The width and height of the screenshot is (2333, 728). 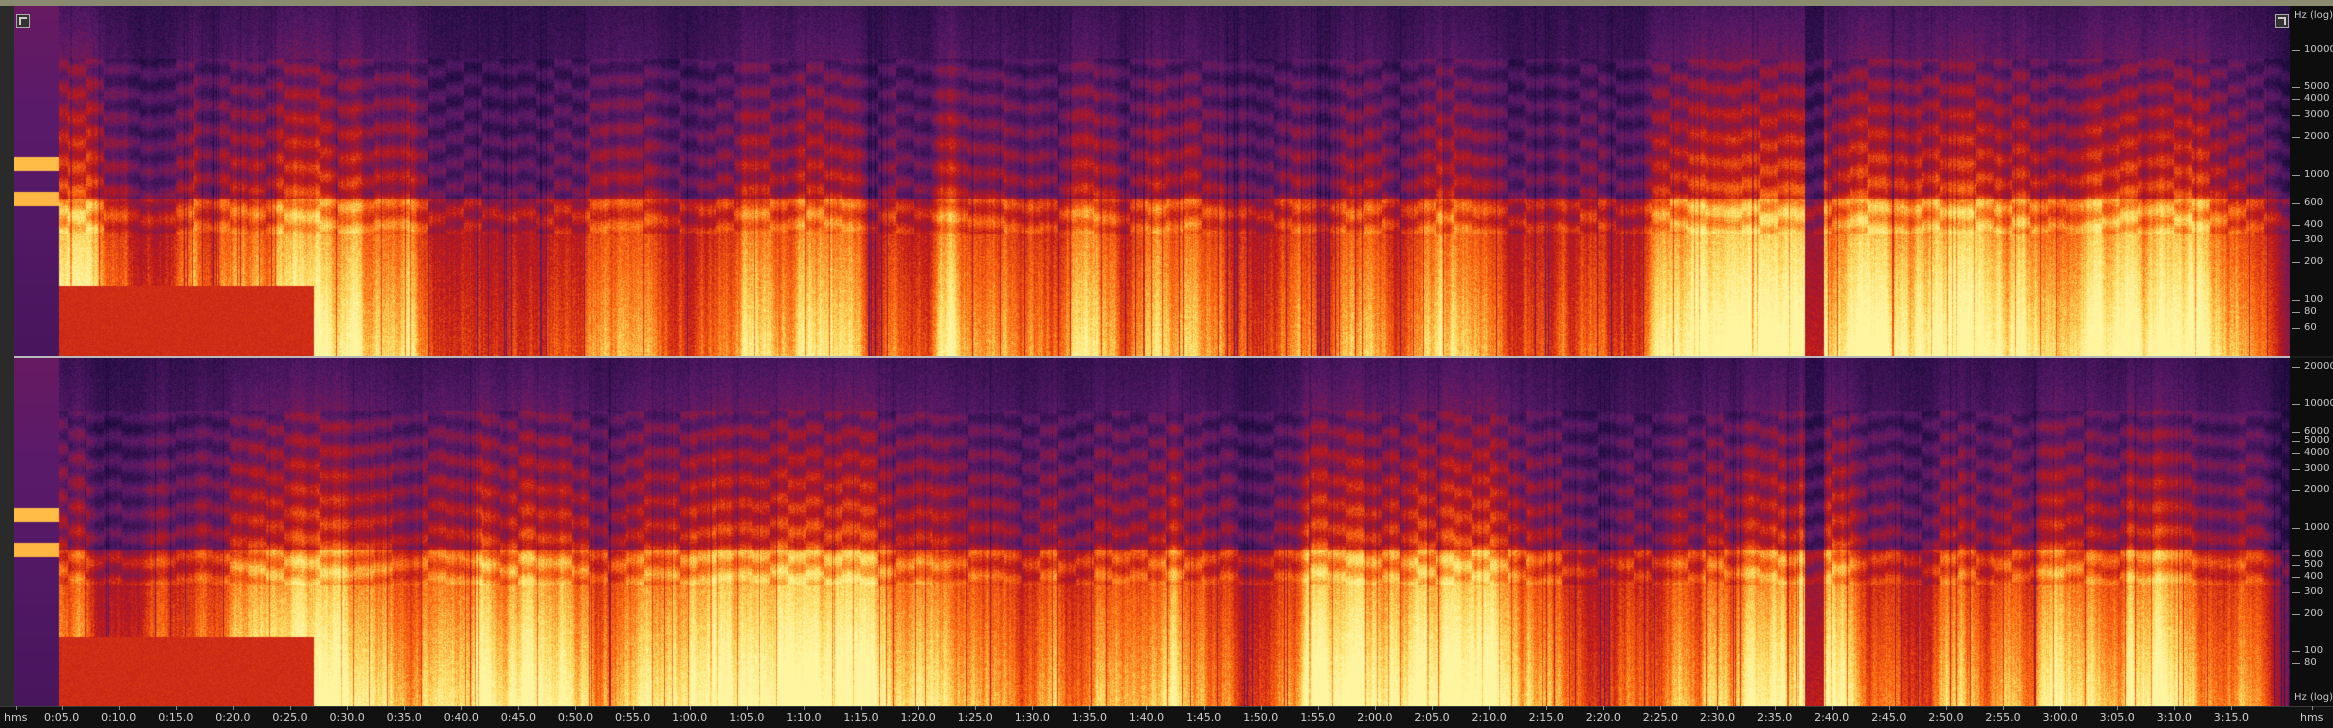 What do you see at coordinates (1204, 715) in the screenshot?
I see `time-tick-label: 1:45.0` at bounding box center [1204, 715].